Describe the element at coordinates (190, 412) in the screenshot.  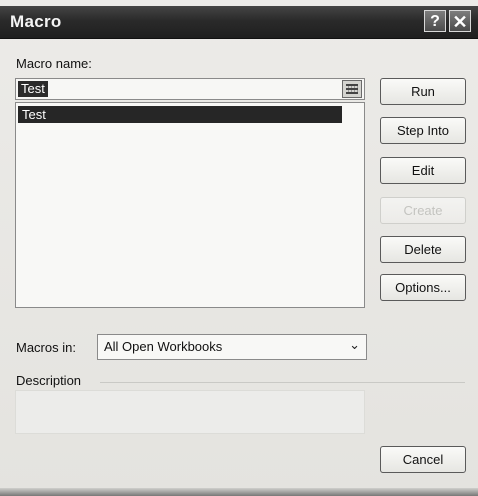
I see `description-text` at that location.